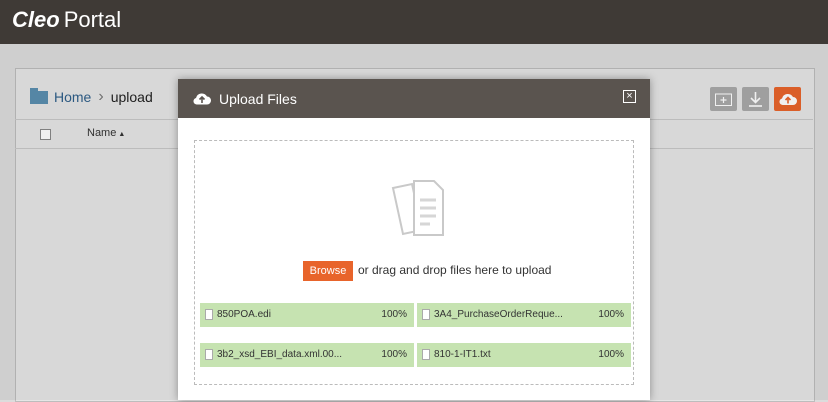 The height and width of the screenshot is (402, 828). I want to click on documents-icon, so click(417, 208).